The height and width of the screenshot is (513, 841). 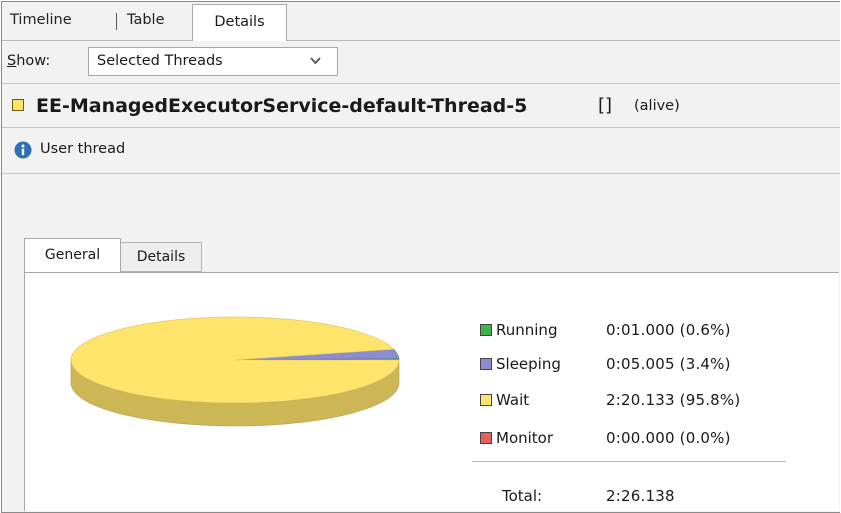 What do you see at coordinates (522, 496) in the screenshot?
I see `total-label: Total:` at bounding box center [522, 496].